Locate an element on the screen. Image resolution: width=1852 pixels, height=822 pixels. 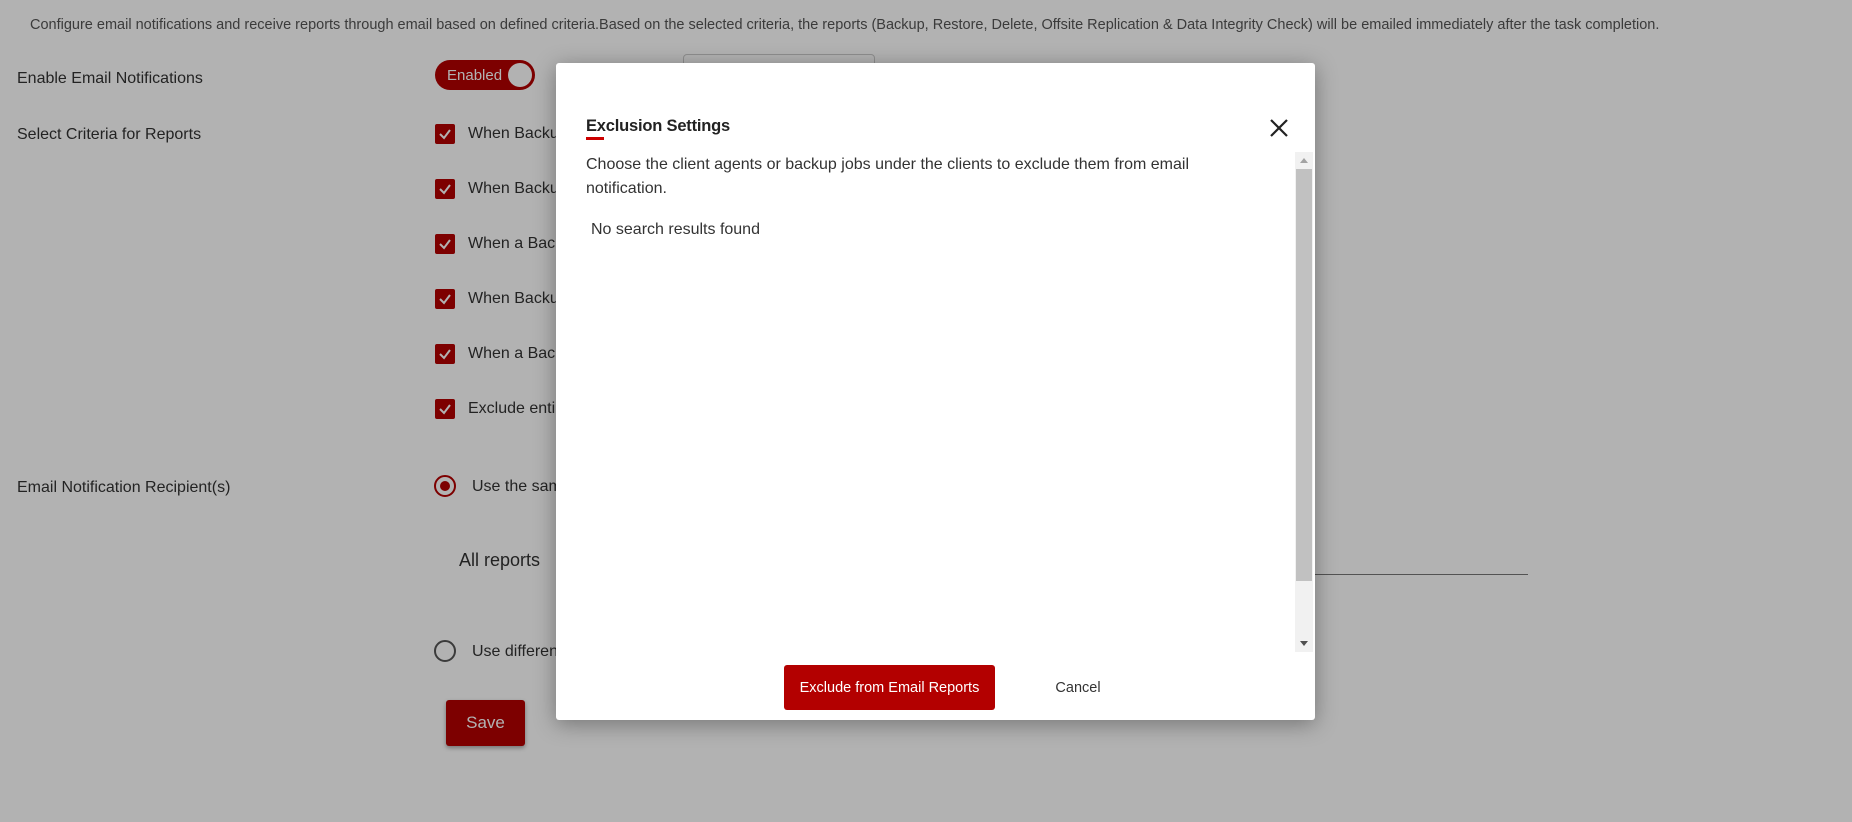
no-results-message: No search results found is located at coordinates (675, 229).